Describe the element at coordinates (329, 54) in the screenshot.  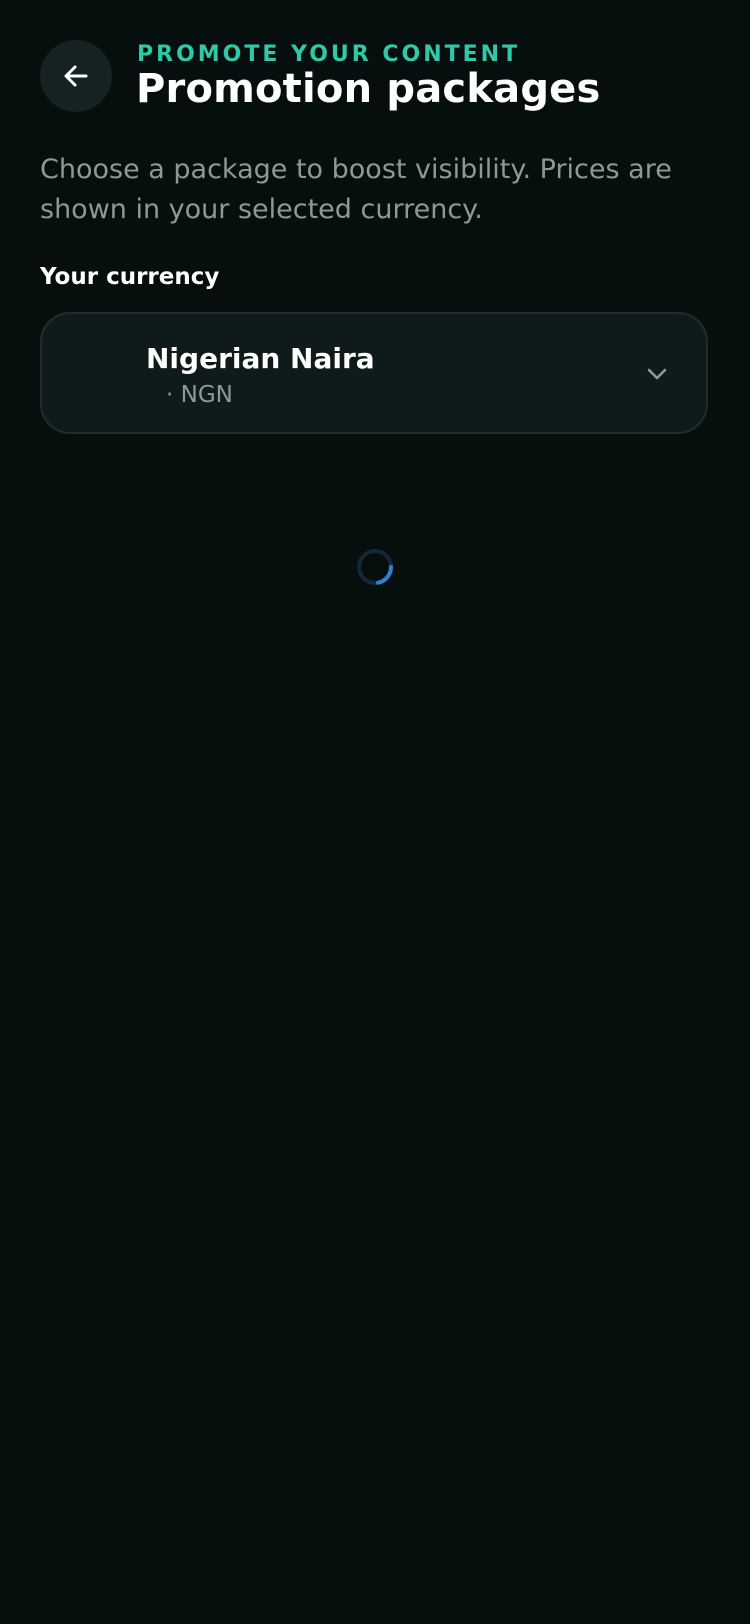
I see `page-eyebrow: PROMOTE YOUR CONTENT` at that location.